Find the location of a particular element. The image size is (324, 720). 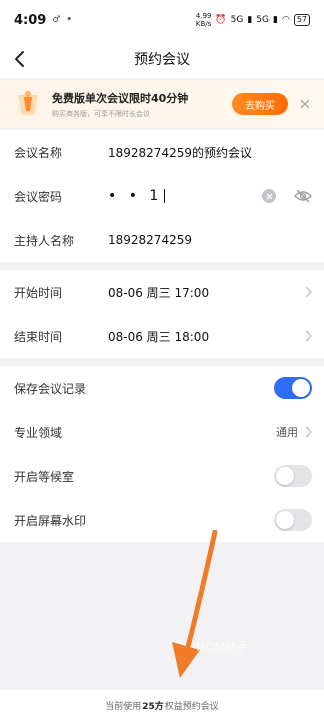

eye-off-icon is located at coordinates (303, 196).